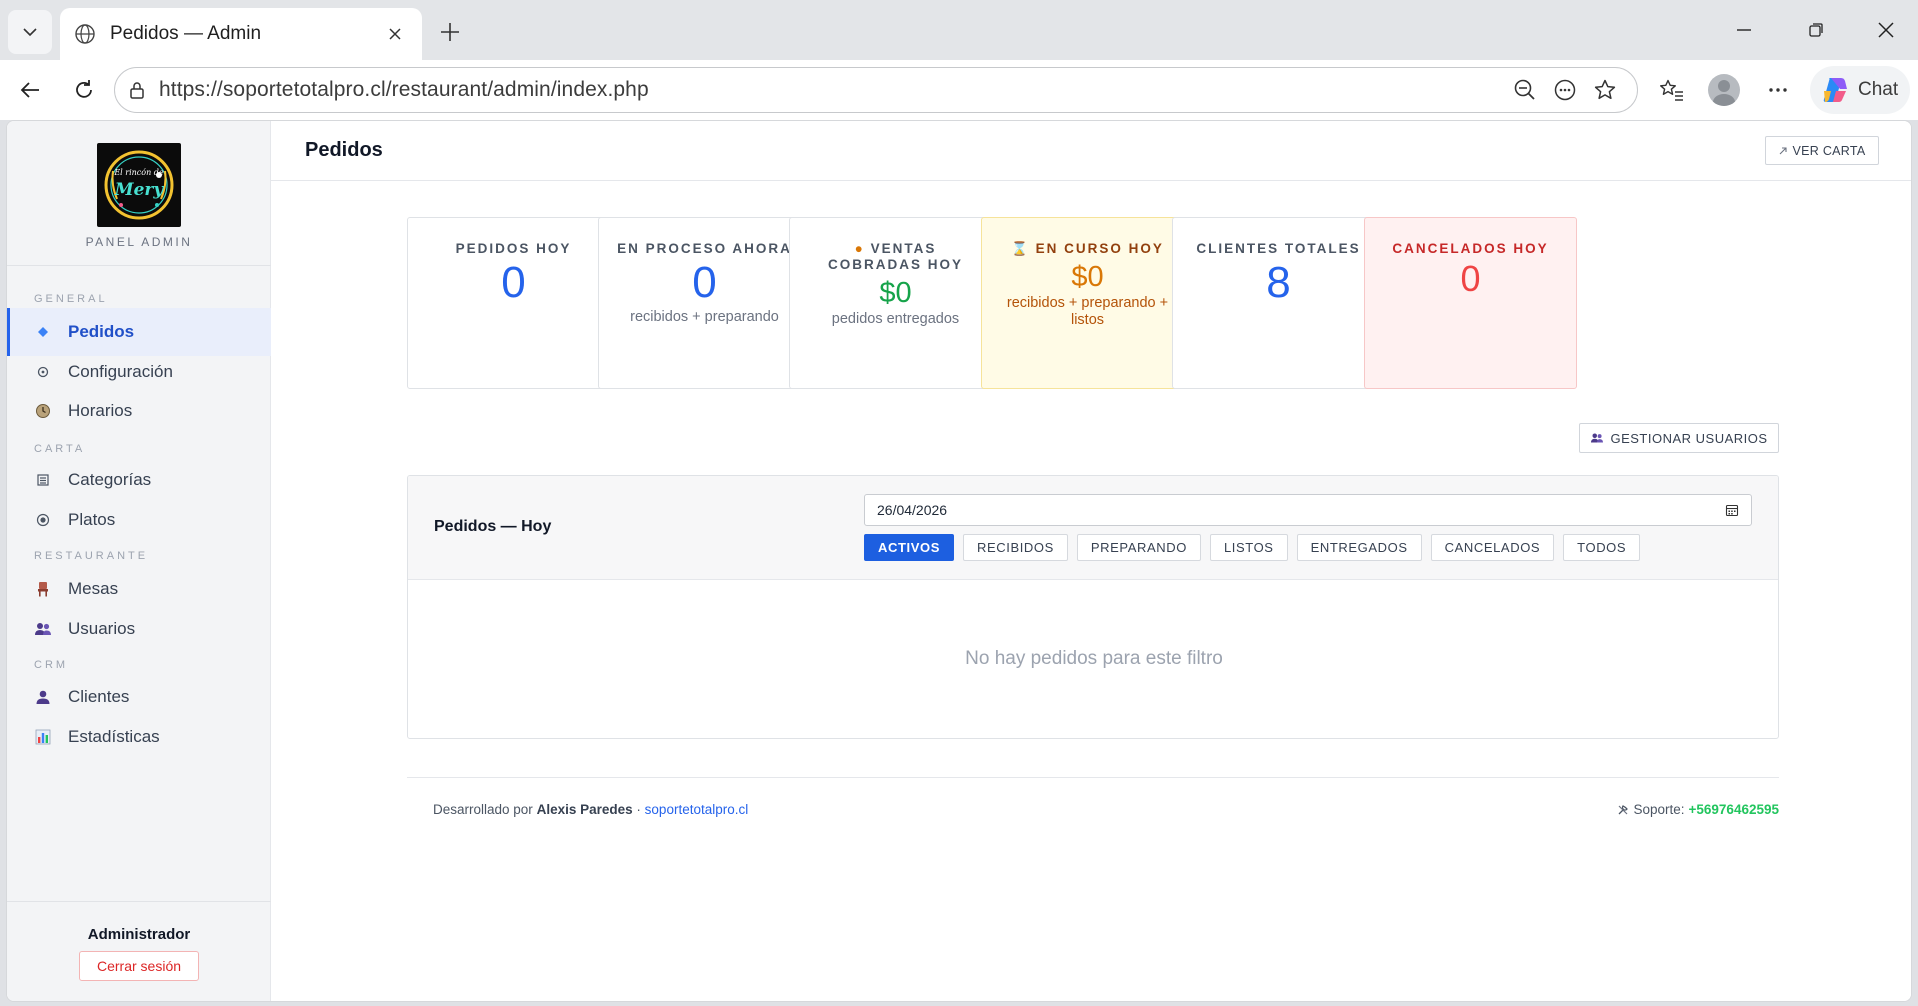 Image resolution: width=1918 pixels, height=1006 pixels. I want to click on sidebar-item-estadisticas: Estadísticas, so click(139, 737).